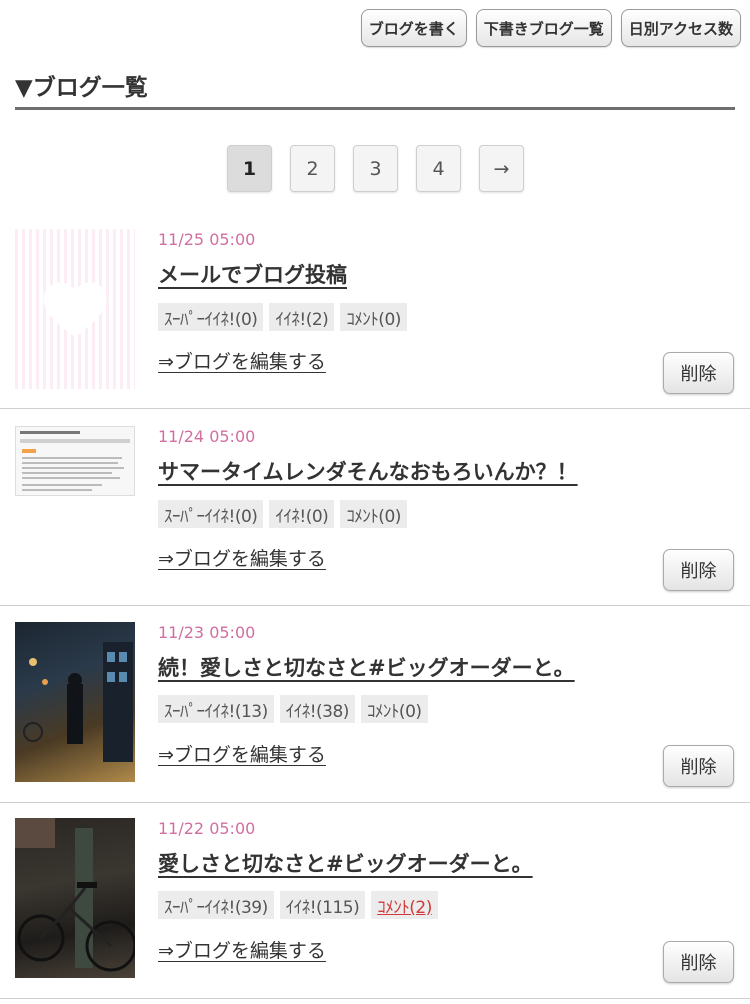  Describe the element at coordinates (438, 168) in the screenshot. I see `page-4-button: 4` at that location.